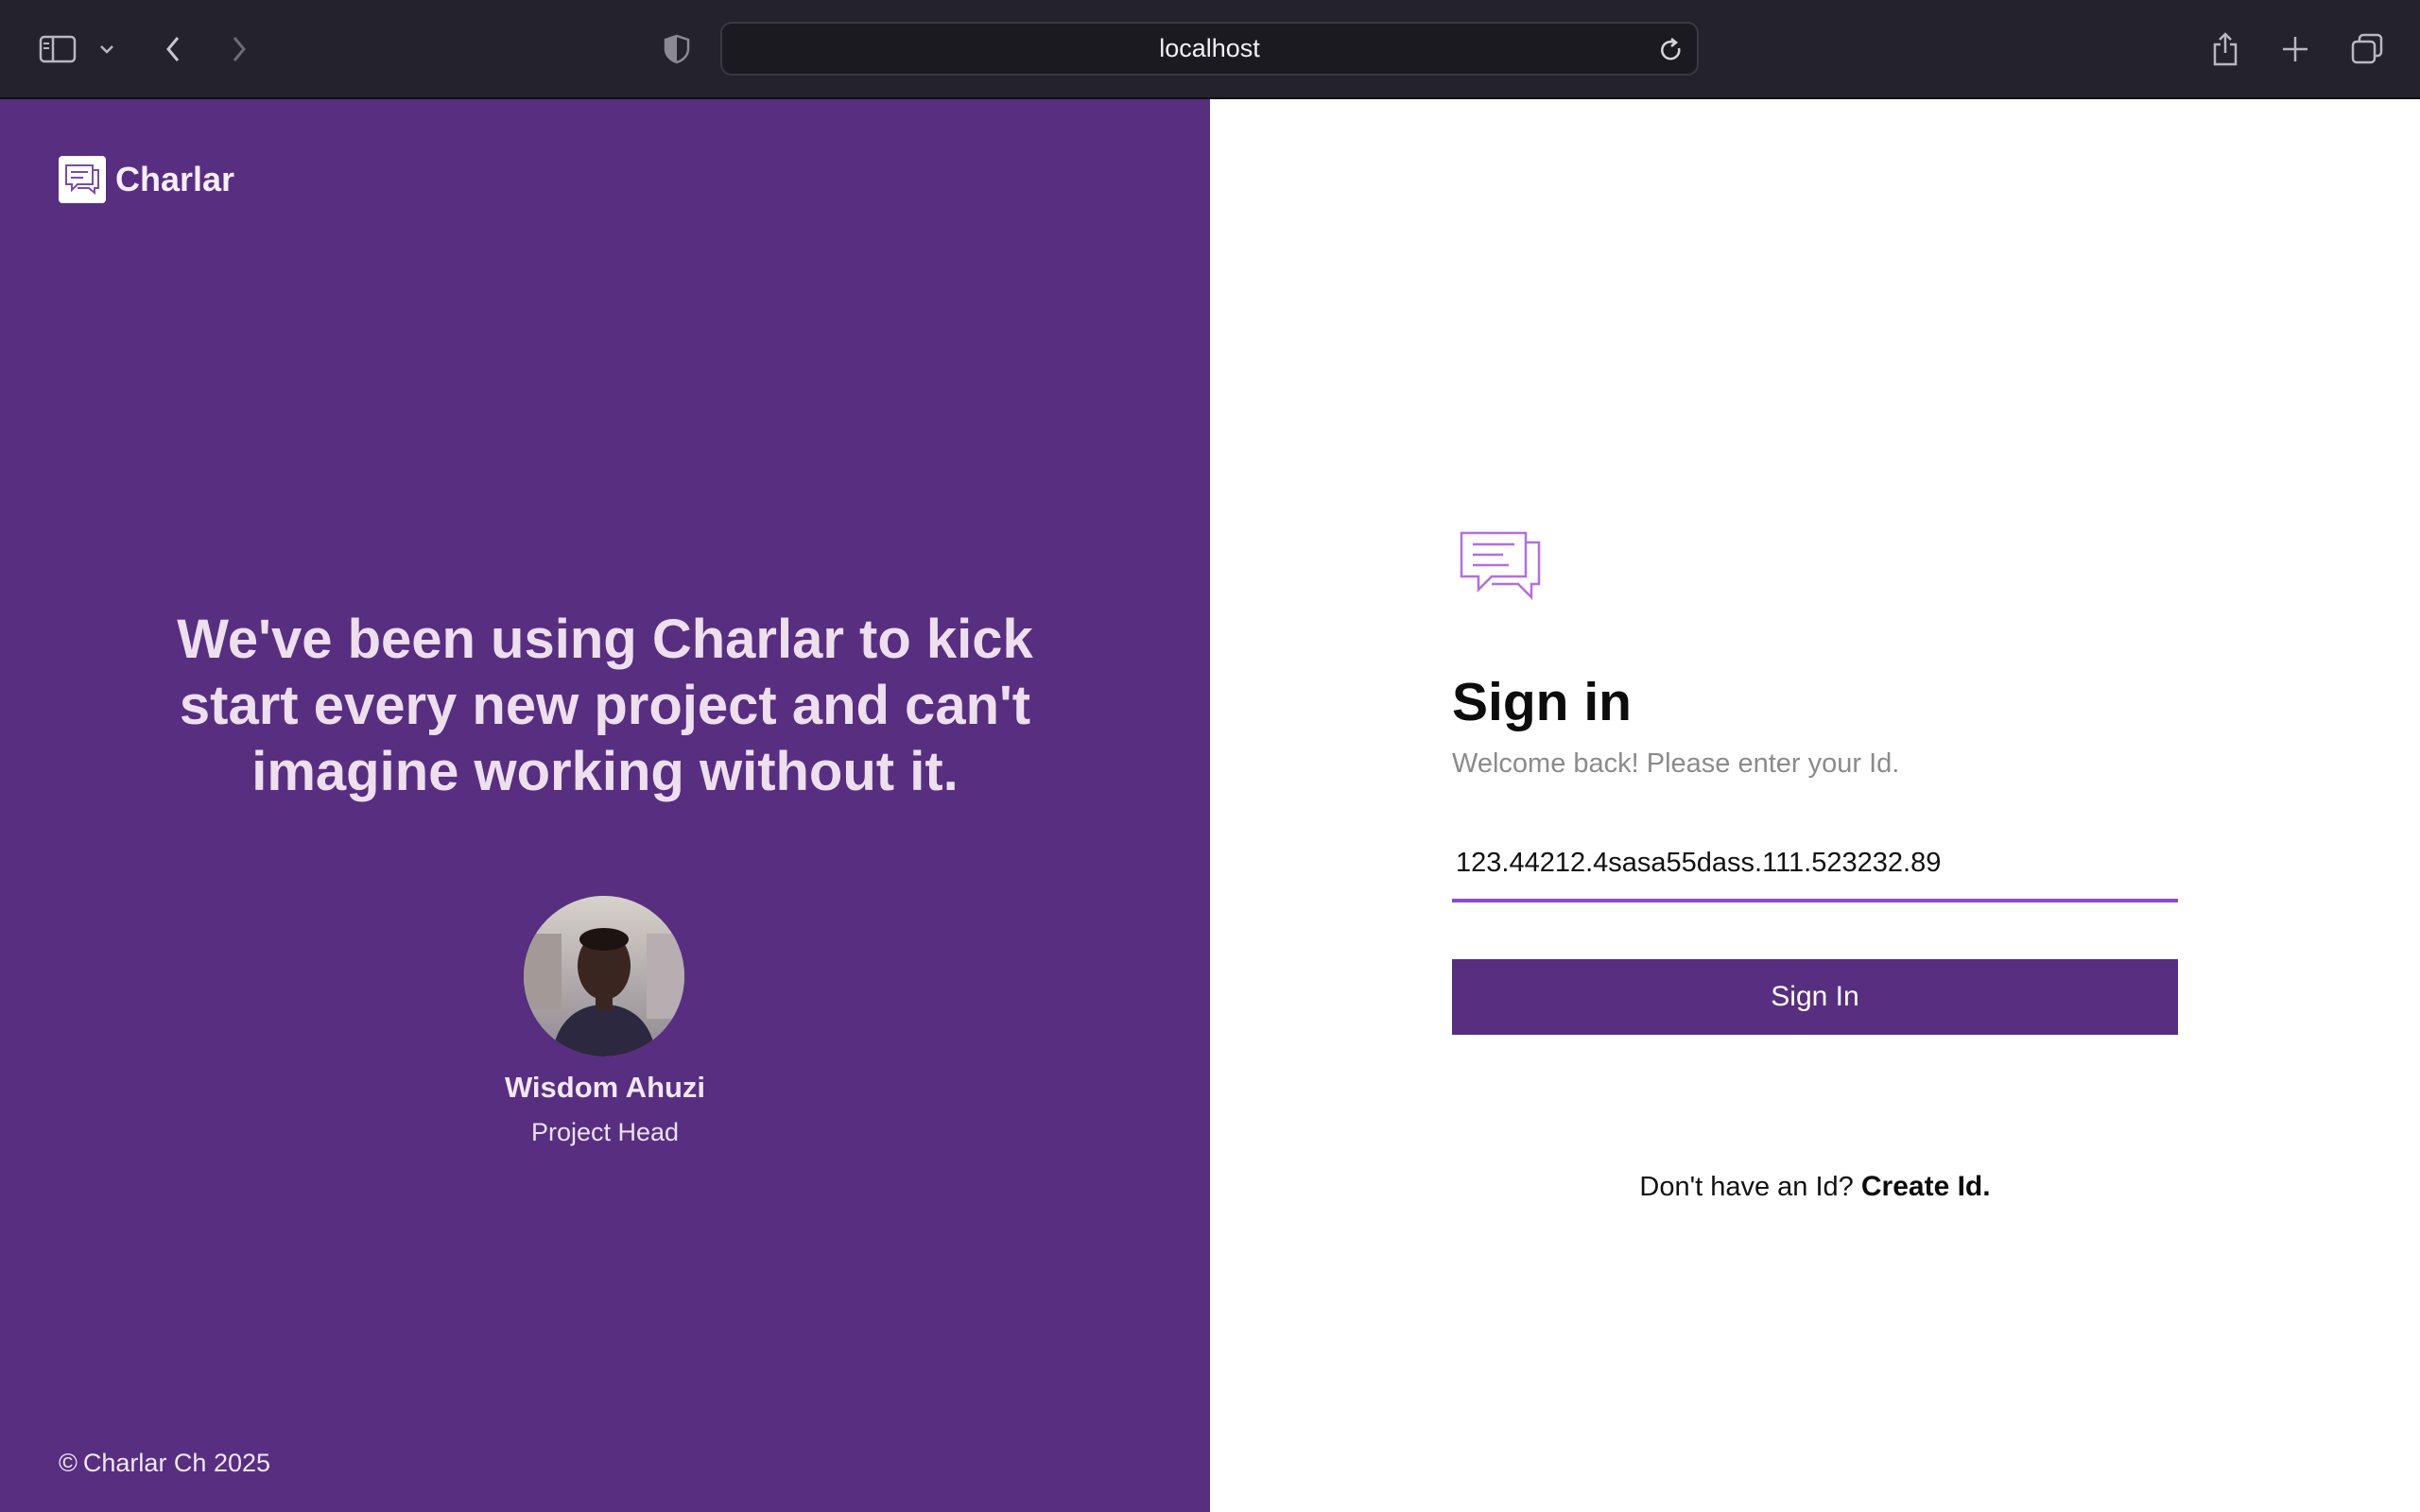  I want to click on copyright-icon: ©, so click(68, 1463).